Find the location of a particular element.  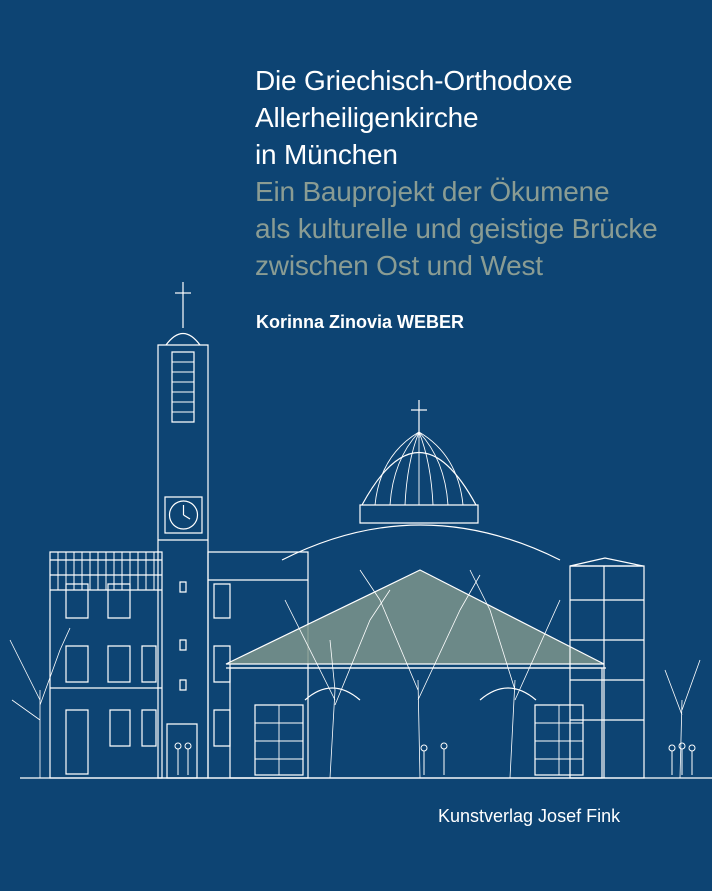

people is located at coordinates (435, 759).